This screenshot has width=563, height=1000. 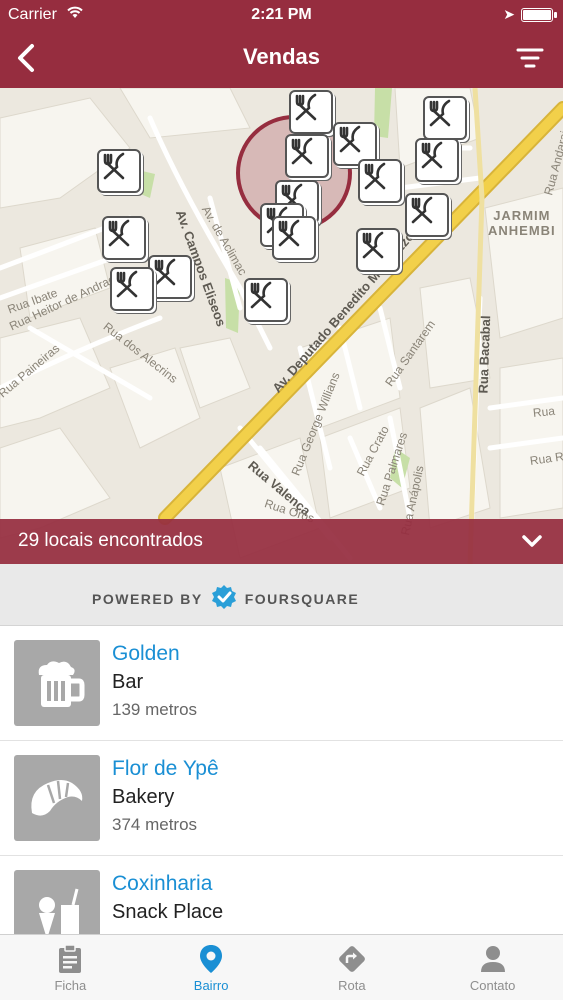 What do you see at coordinates (70, 985) in the screenshot?
I see `tab-label: Ficha` at bounding box center [70, 985].